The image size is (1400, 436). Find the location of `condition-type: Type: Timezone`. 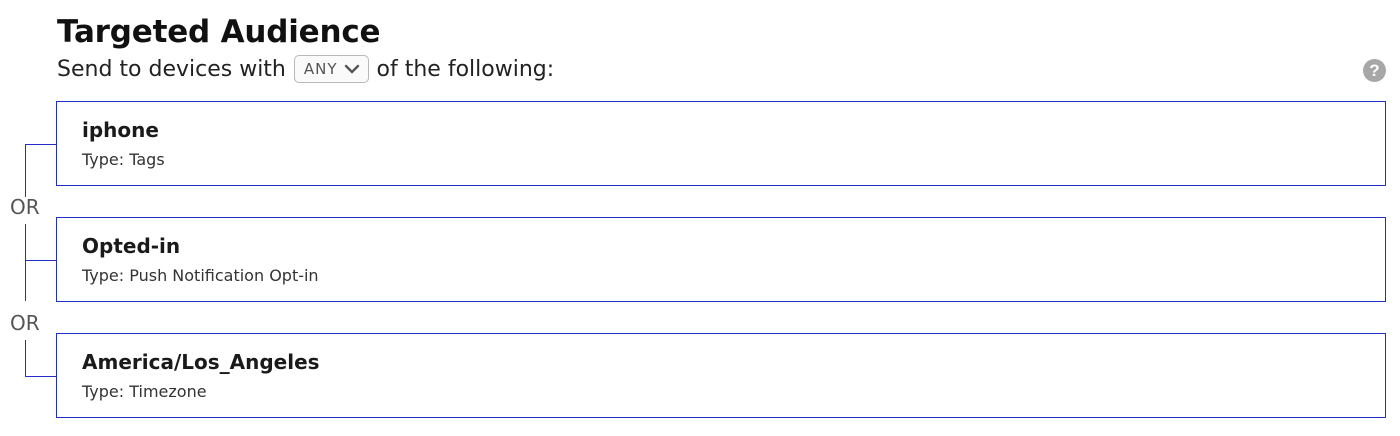

condition-type: Type: Timezone is located at coordinates (144, 391).